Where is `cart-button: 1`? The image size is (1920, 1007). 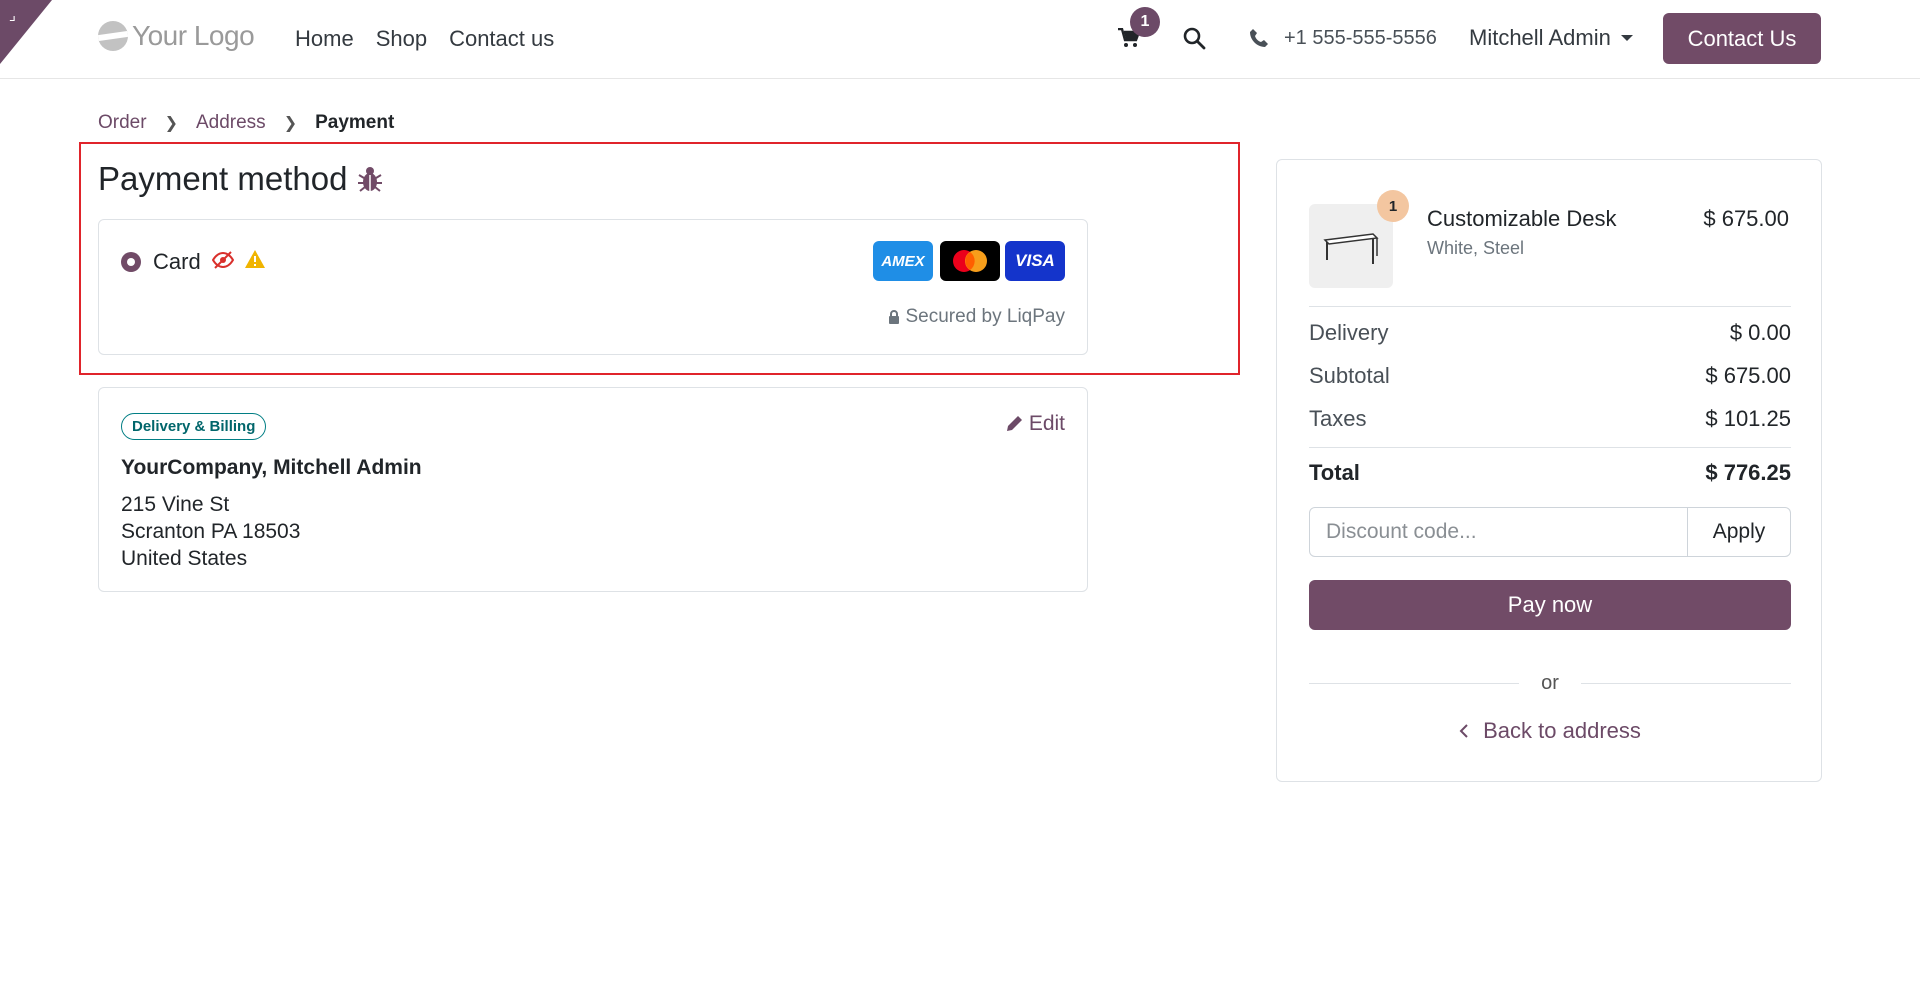
cart-button: 1 is located at coordinates (1139, 30).